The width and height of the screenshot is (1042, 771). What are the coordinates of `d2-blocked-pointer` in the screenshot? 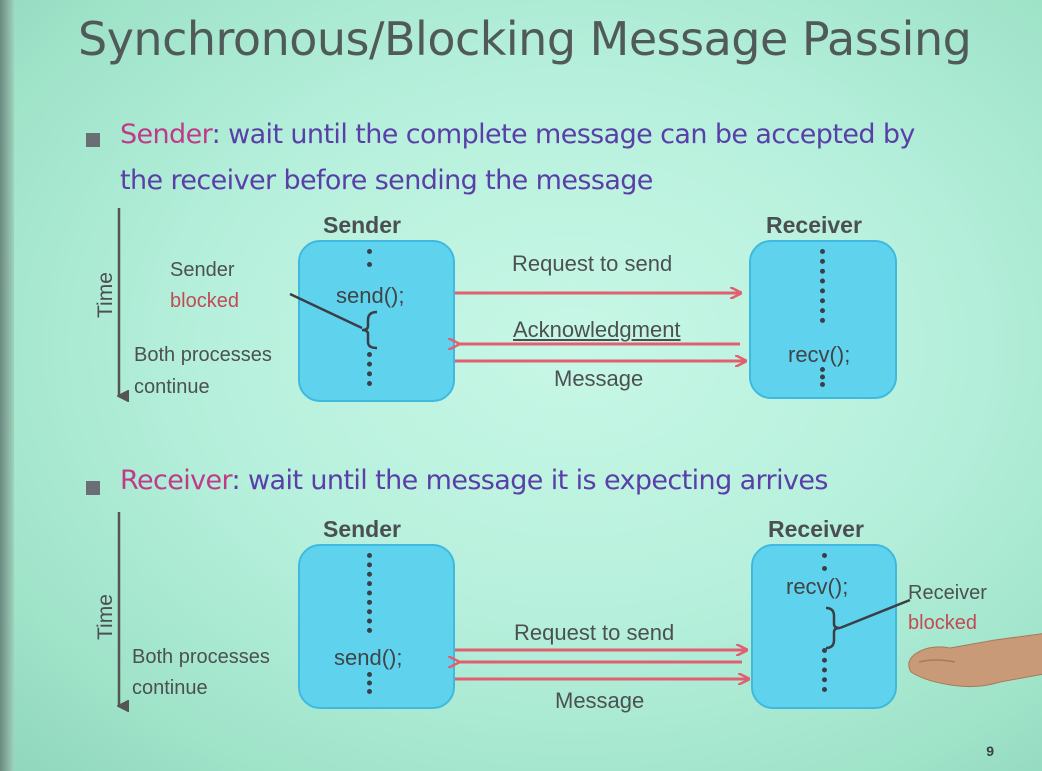 It's located at (875, 614).